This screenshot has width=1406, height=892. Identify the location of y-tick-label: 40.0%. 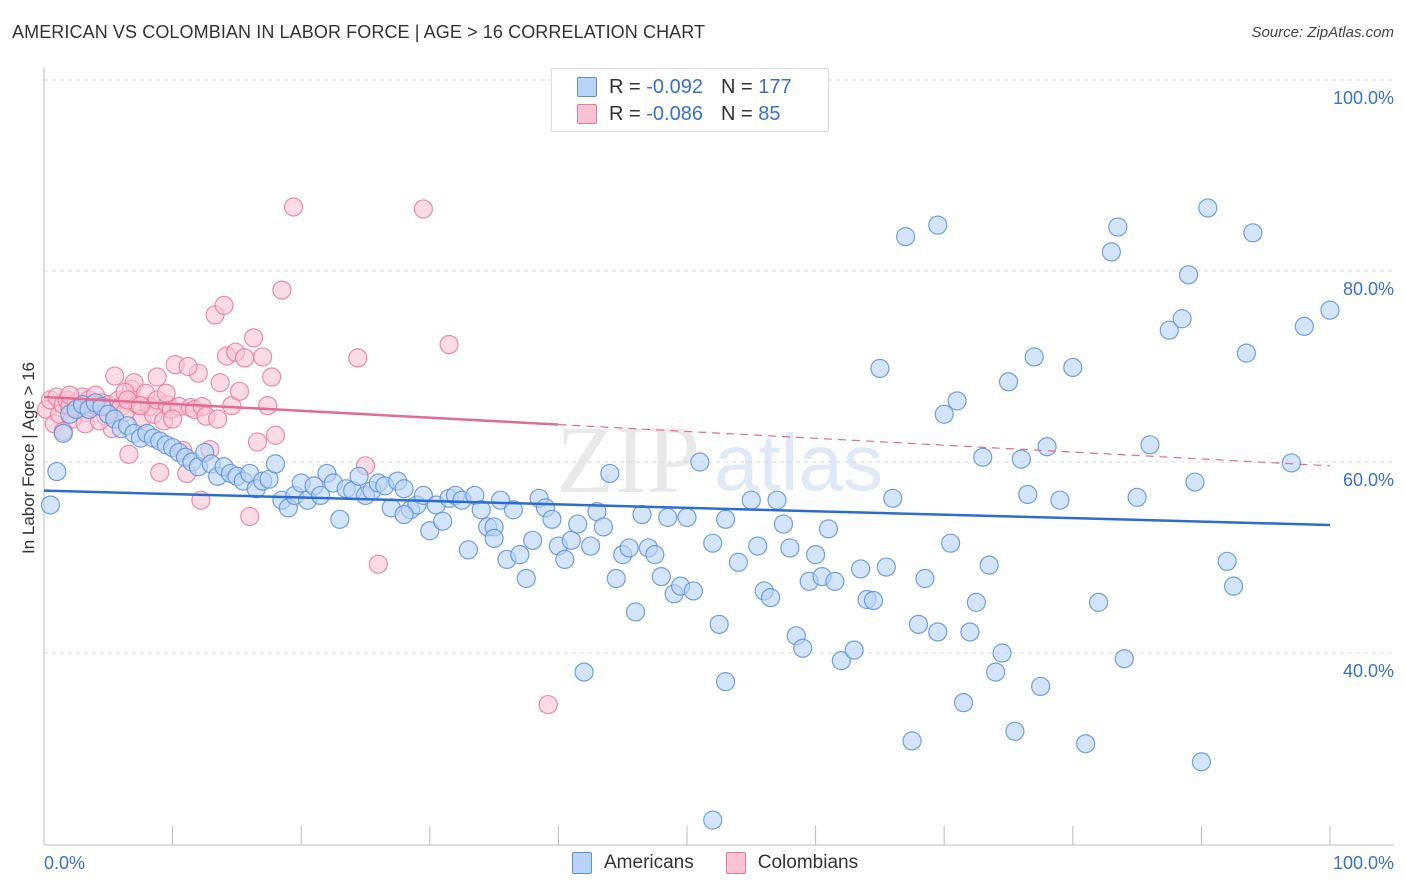
(1368, 671).